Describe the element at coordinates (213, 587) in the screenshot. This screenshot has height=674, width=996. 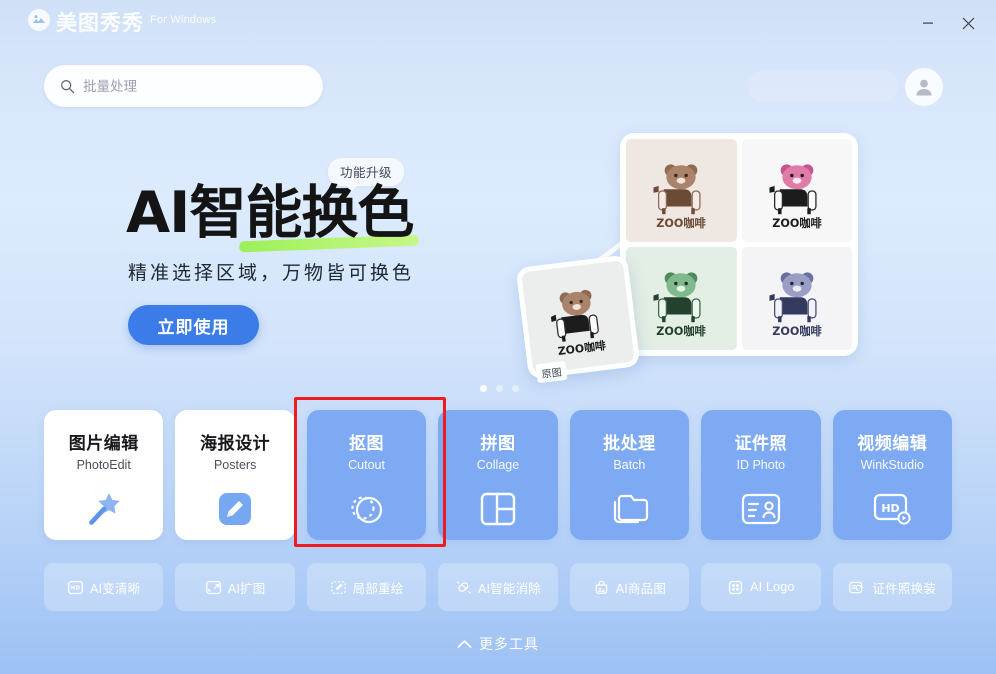
I see `expand-image-icon` at that location.